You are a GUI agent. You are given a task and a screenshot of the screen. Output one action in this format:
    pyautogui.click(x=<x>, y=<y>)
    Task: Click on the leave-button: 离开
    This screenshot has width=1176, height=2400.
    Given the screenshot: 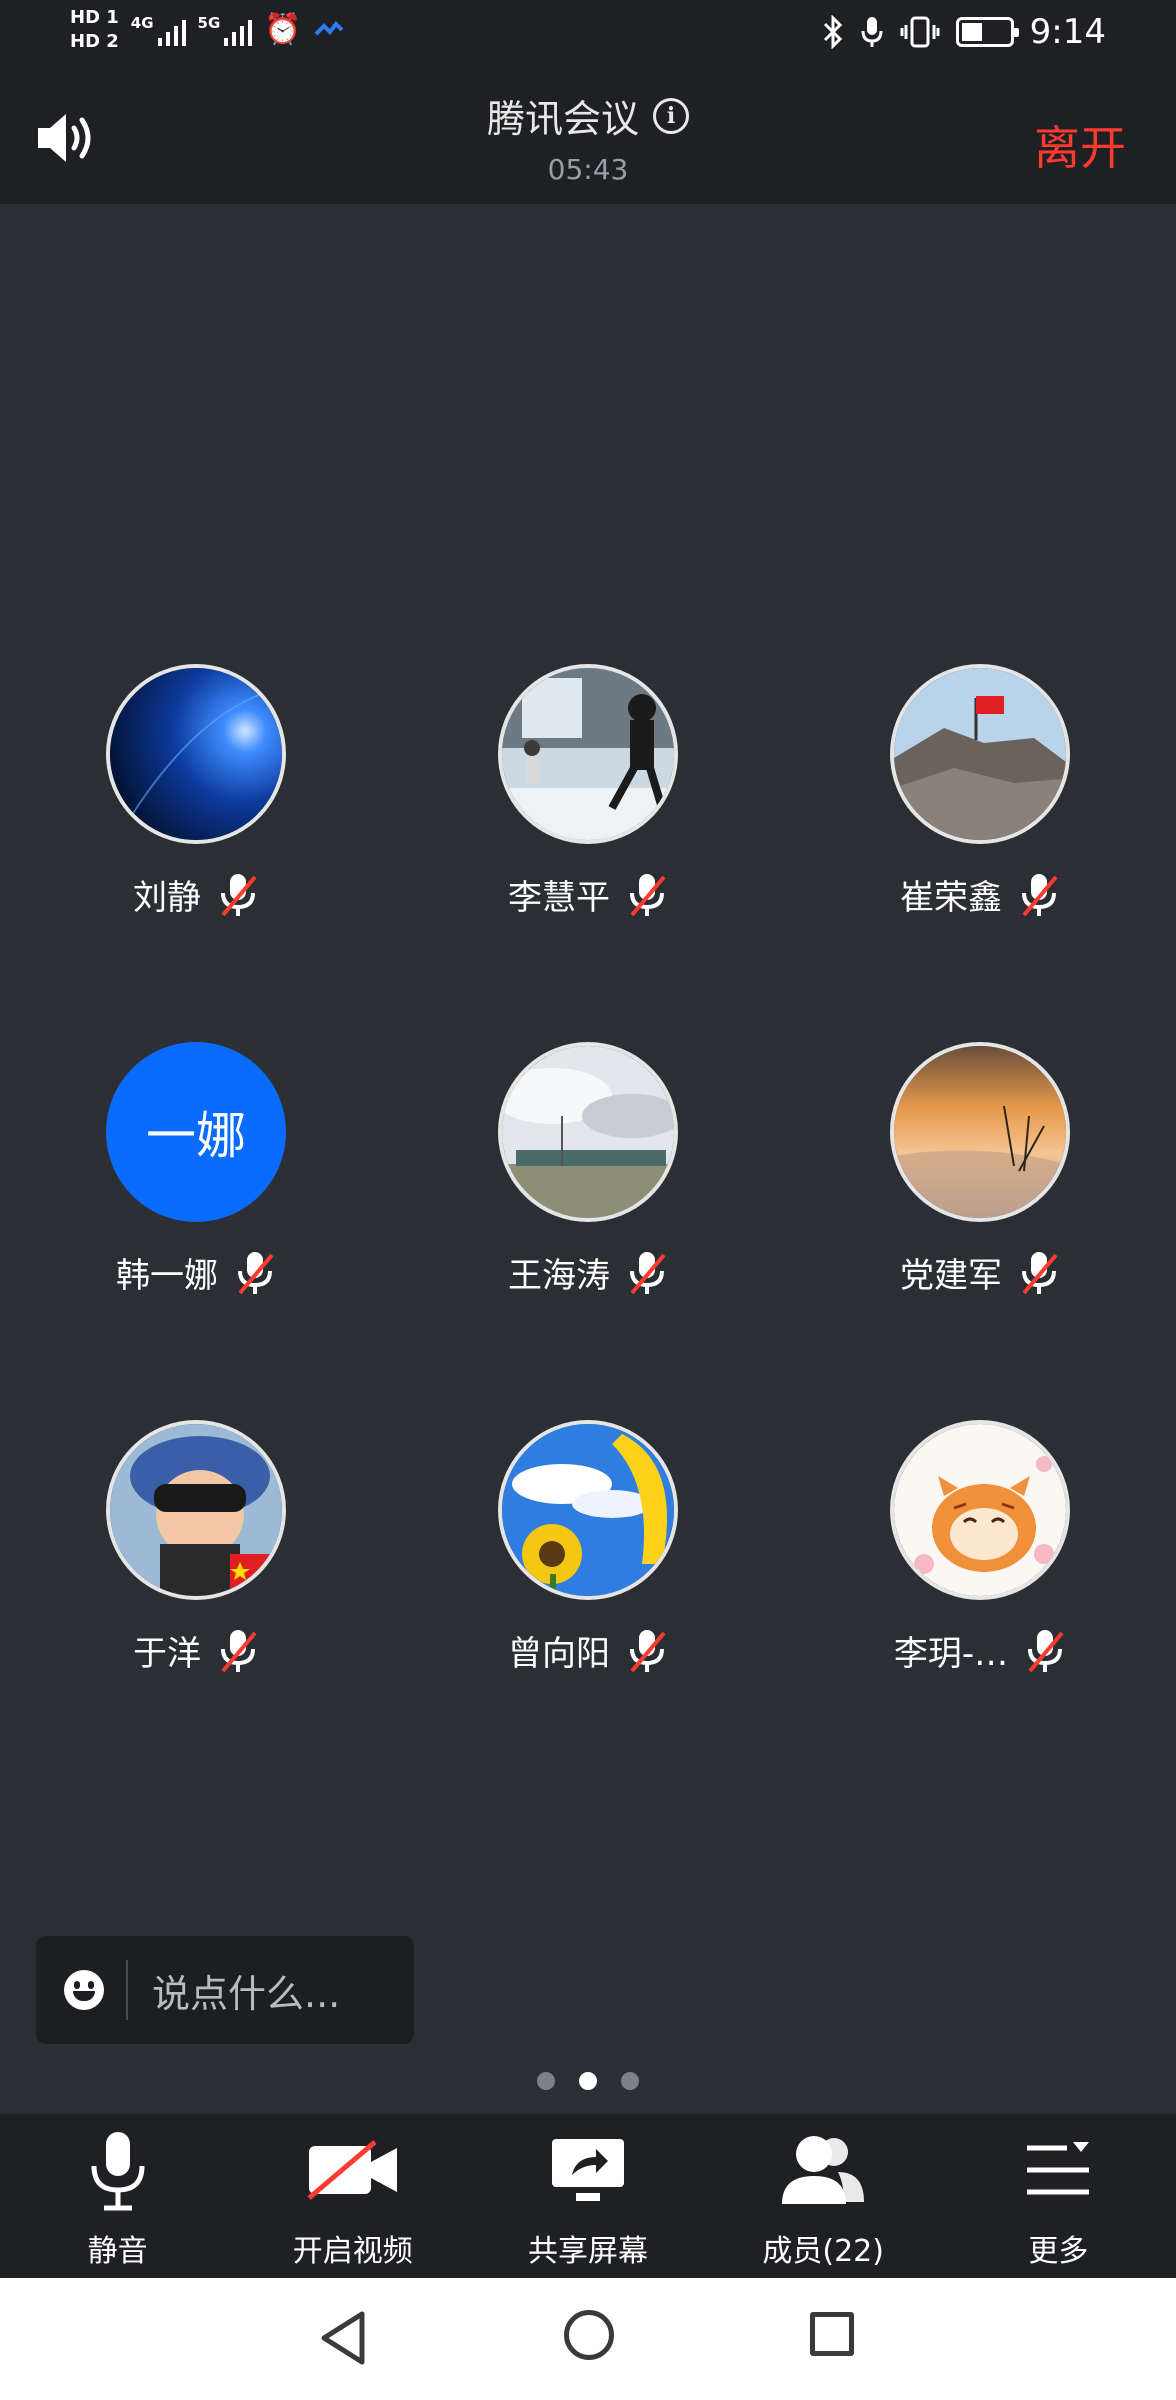 What is the action you would take?
    pyautogui.click(x=1080, y=145)
    